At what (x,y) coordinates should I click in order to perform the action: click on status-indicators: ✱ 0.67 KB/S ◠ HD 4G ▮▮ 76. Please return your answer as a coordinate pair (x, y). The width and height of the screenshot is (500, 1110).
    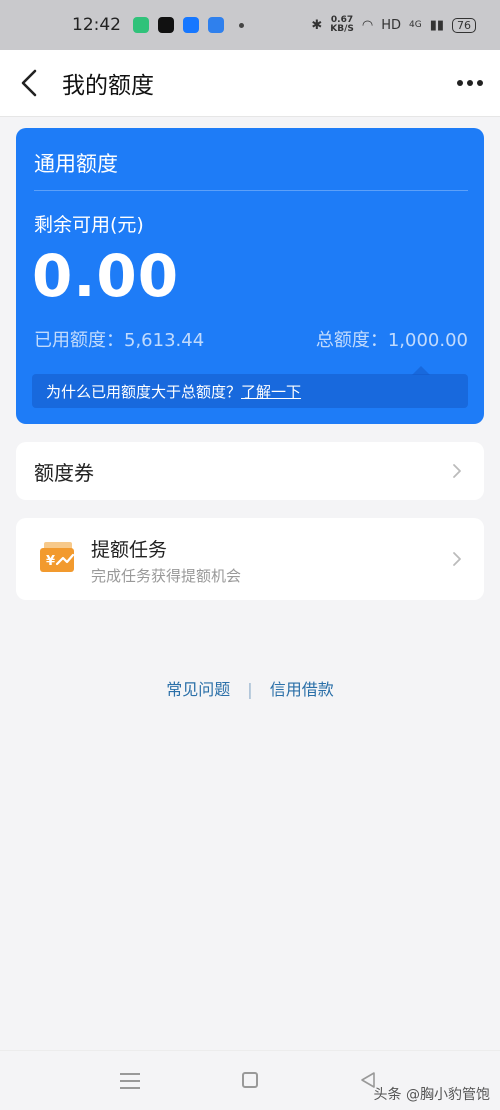
    Looking at the image, I should click on (393, 25).